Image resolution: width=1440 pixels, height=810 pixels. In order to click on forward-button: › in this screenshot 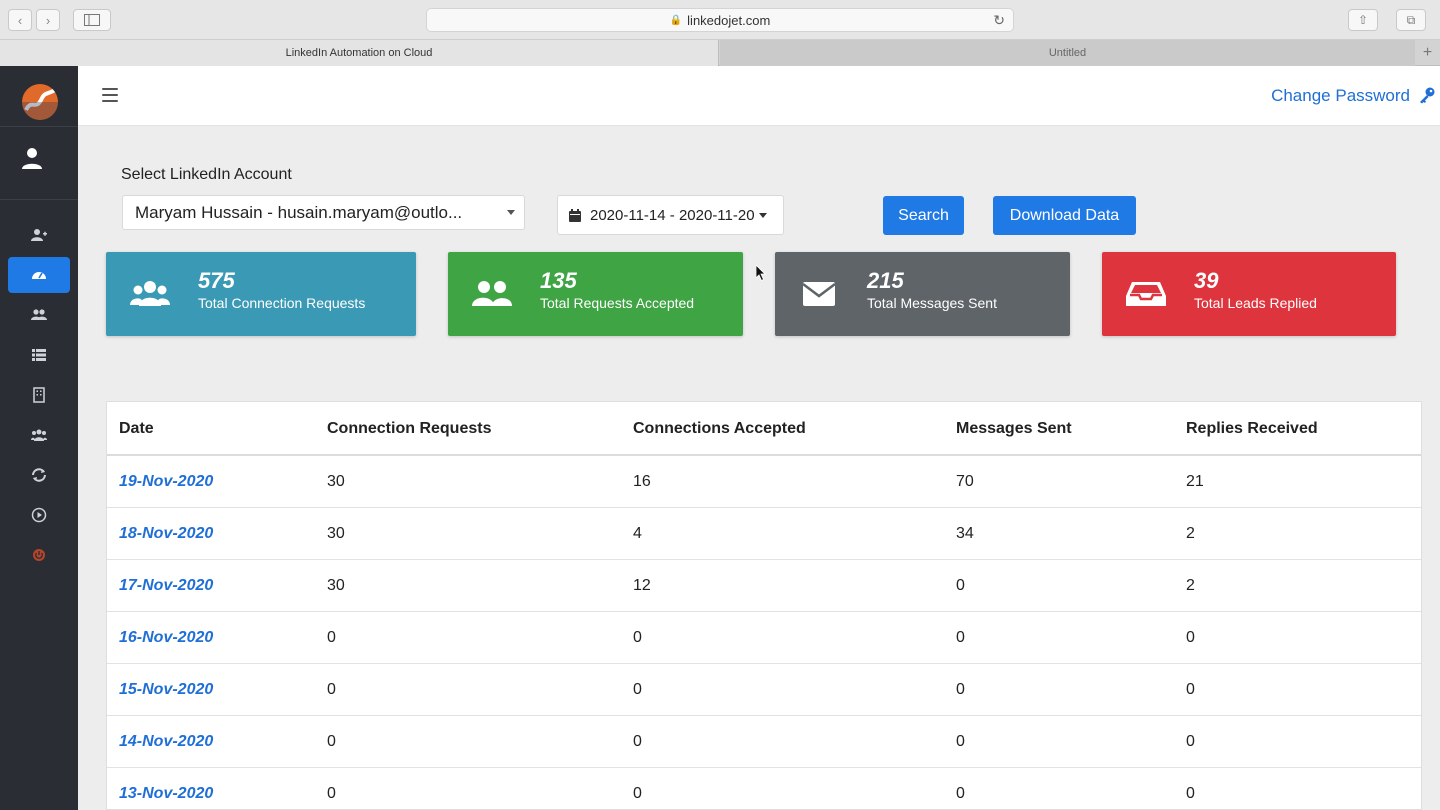, I will do `click(48, 20)`.